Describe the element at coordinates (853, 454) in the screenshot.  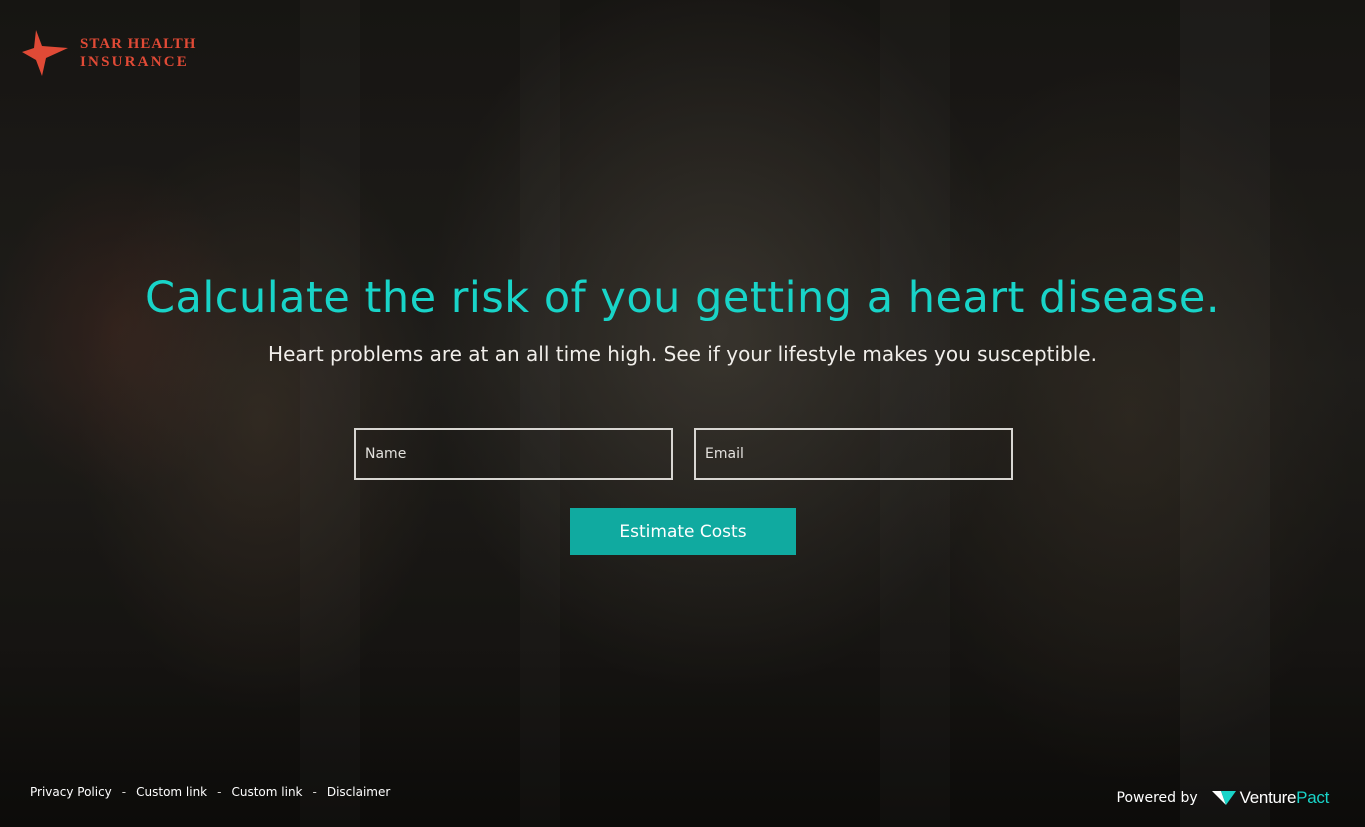
I see `email-field` at that location.